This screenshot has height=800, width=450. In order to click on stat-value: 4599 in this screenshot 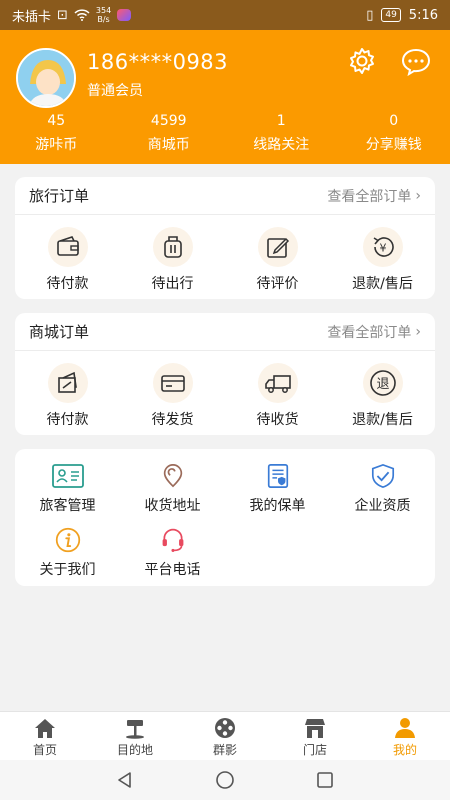, I will do `click(168, 121)`.